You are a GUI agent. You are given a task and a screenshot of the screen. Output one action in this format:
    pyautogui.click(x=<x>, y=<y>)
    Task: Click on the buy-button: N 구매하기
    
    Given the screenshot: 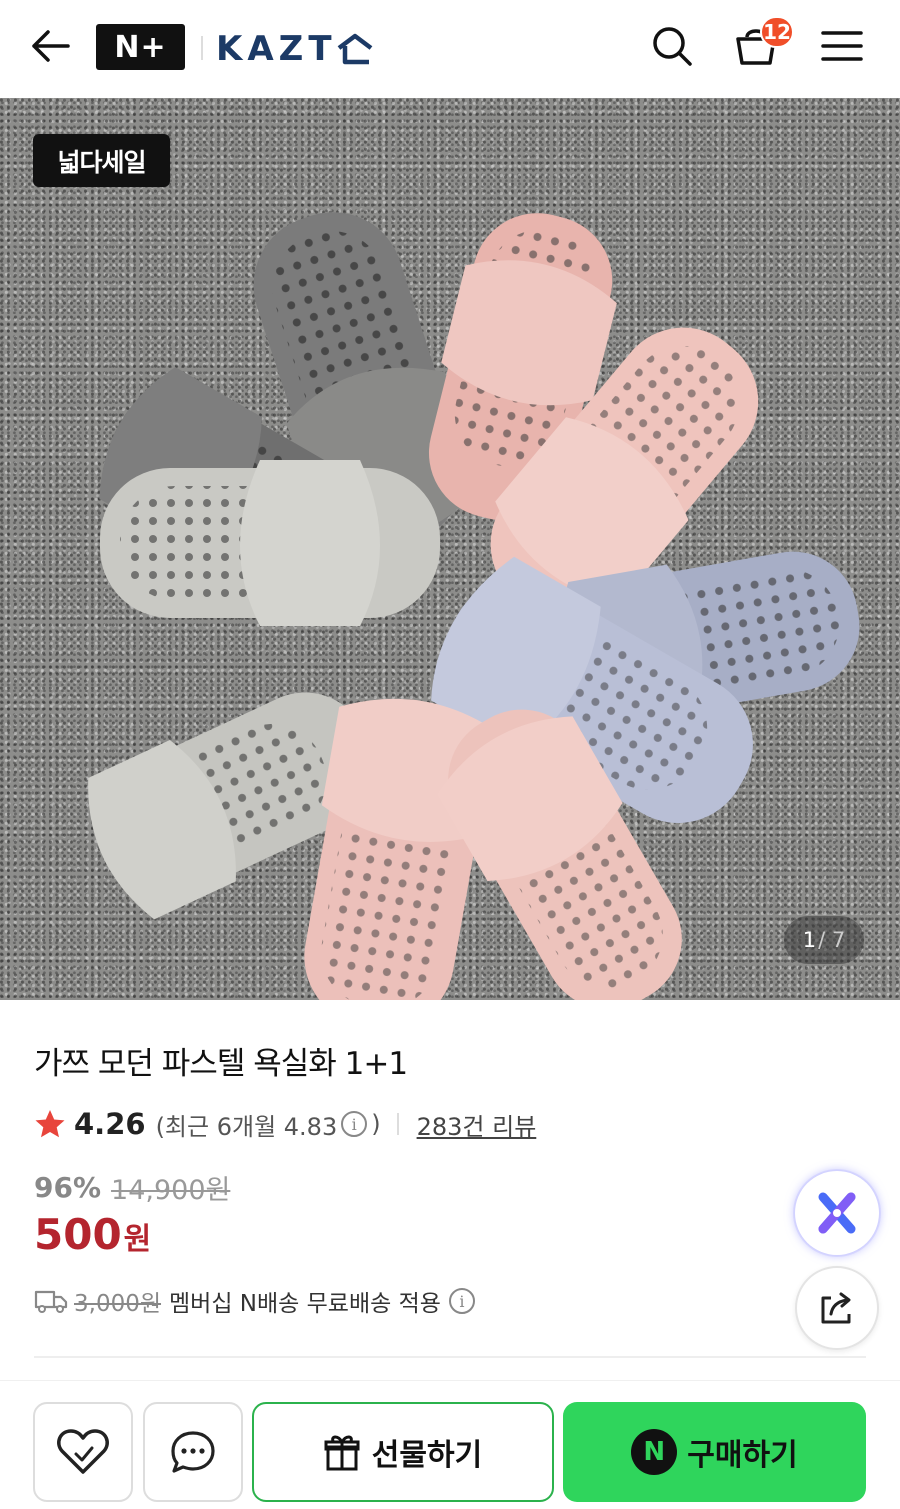 What is the action you would take?
    pyautogui.click(x=714, y=1452)
    